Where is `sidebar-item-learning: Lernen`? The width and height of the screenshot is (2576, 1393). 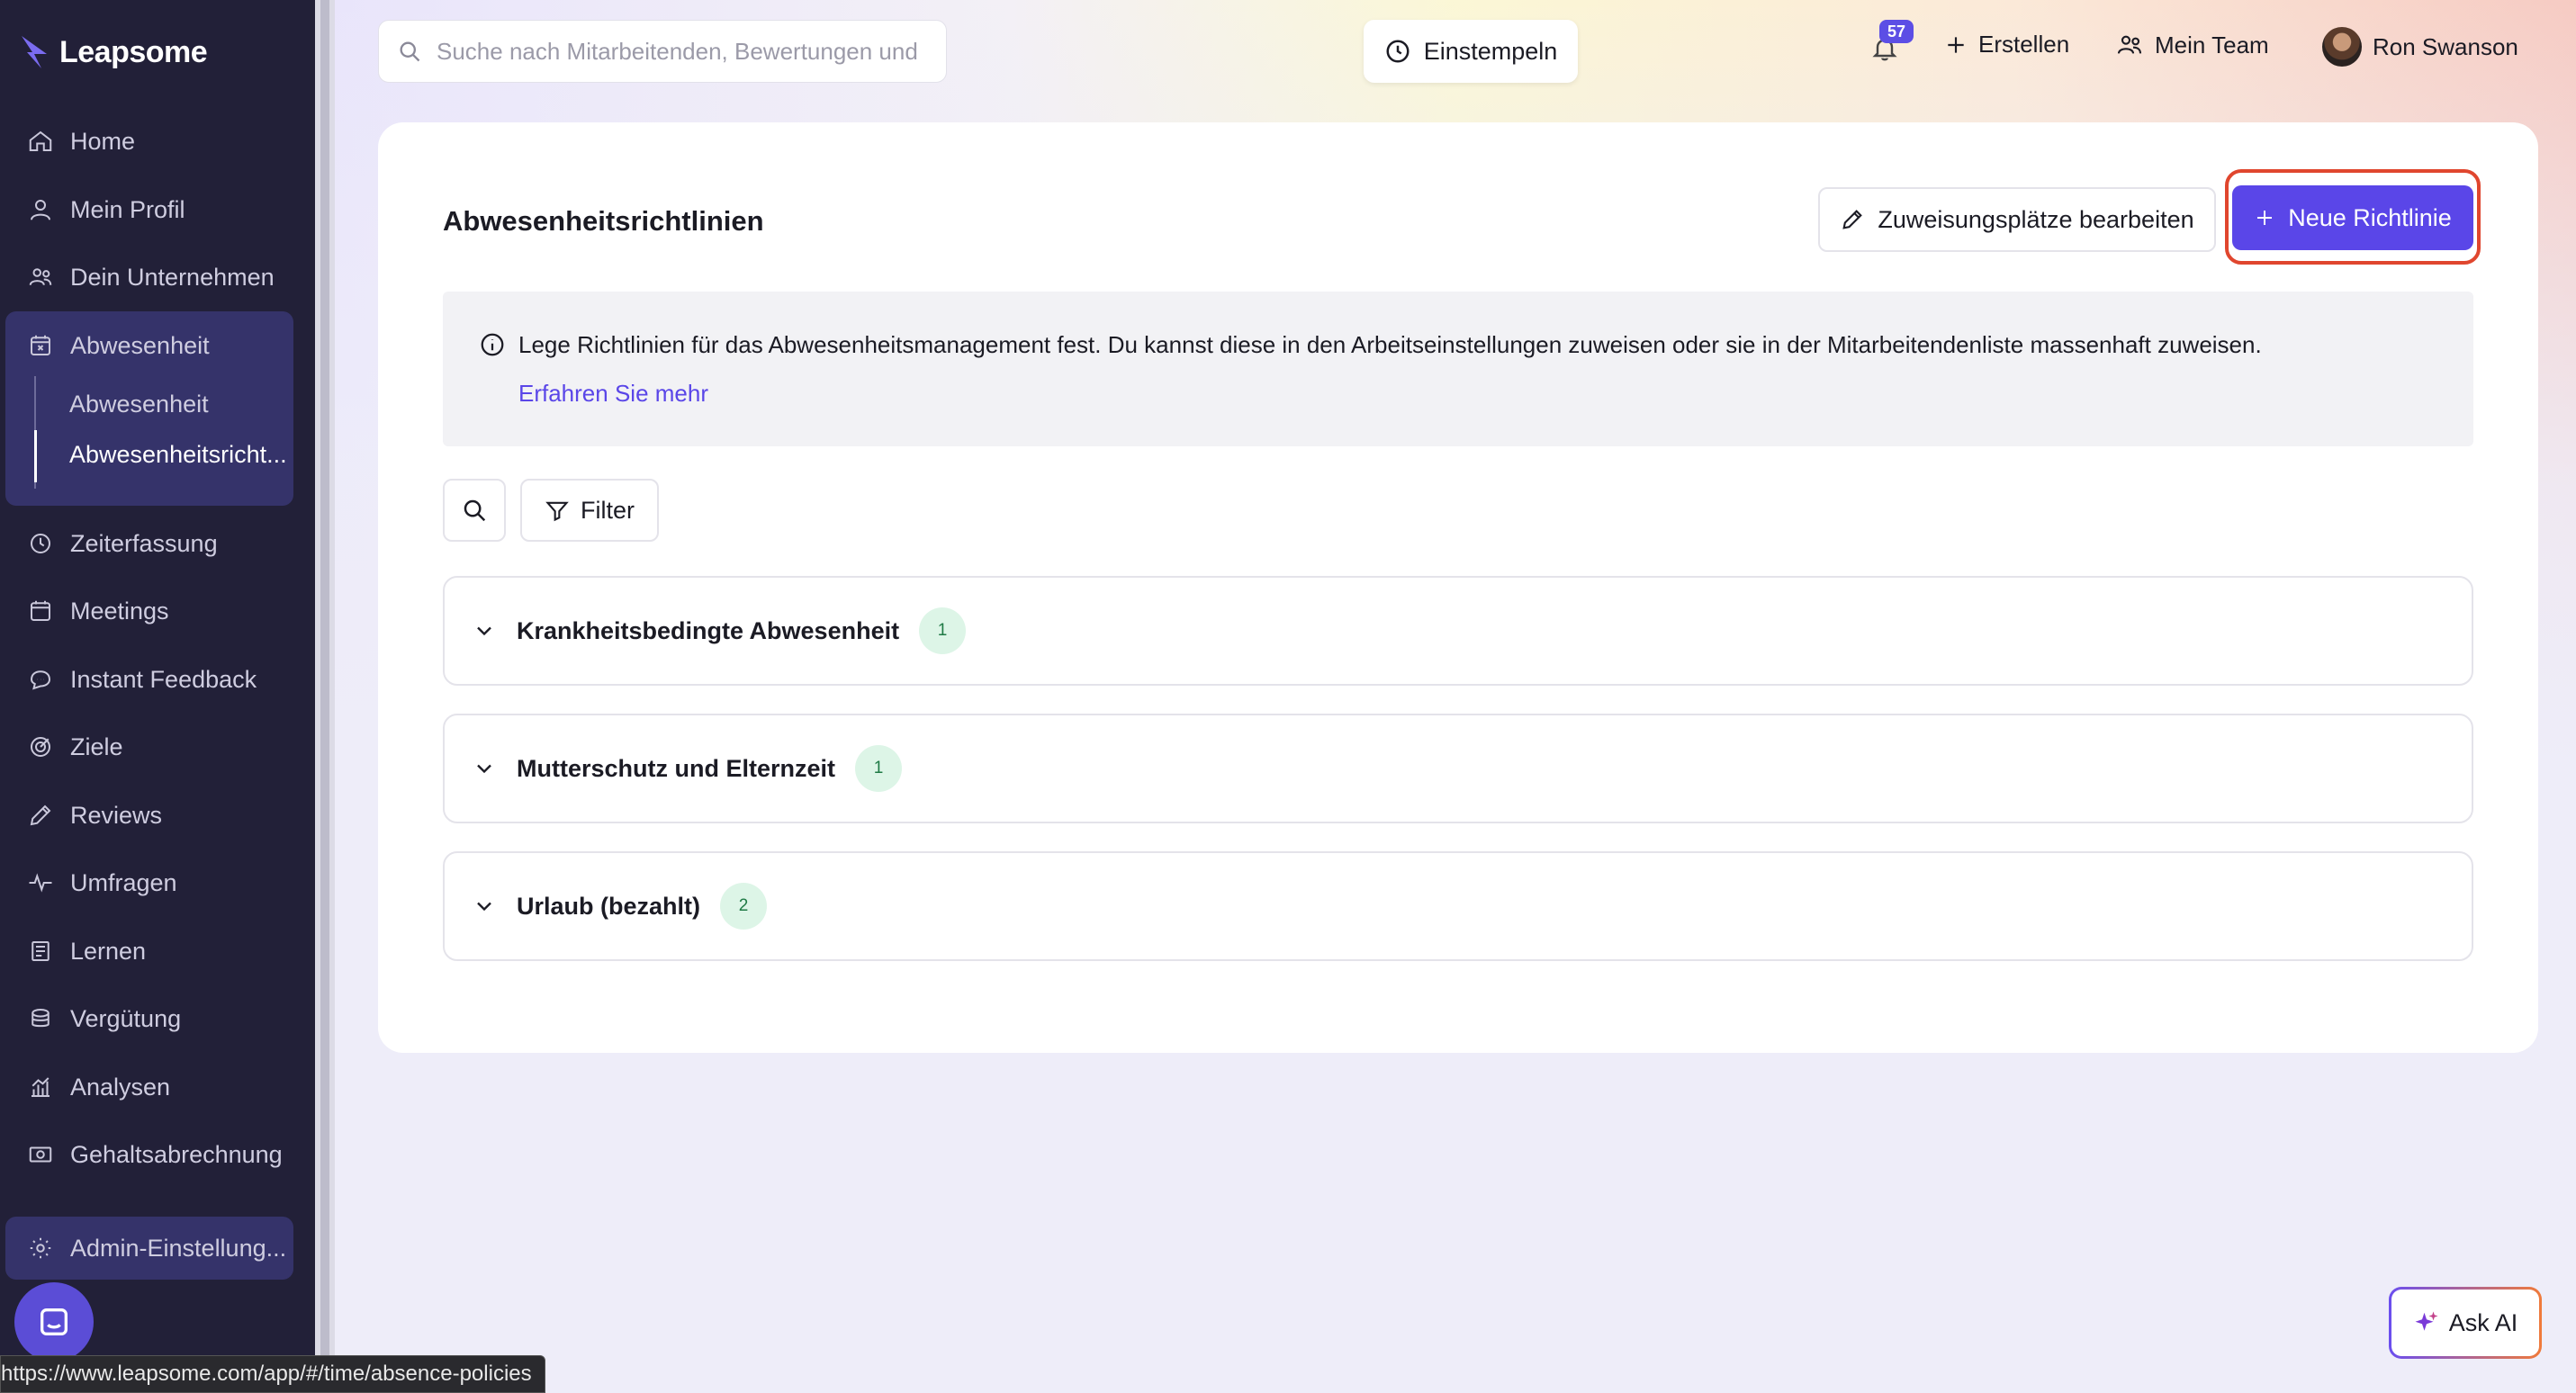 sidebar-item-learning: Lernen is located at coordinates (149, 951).